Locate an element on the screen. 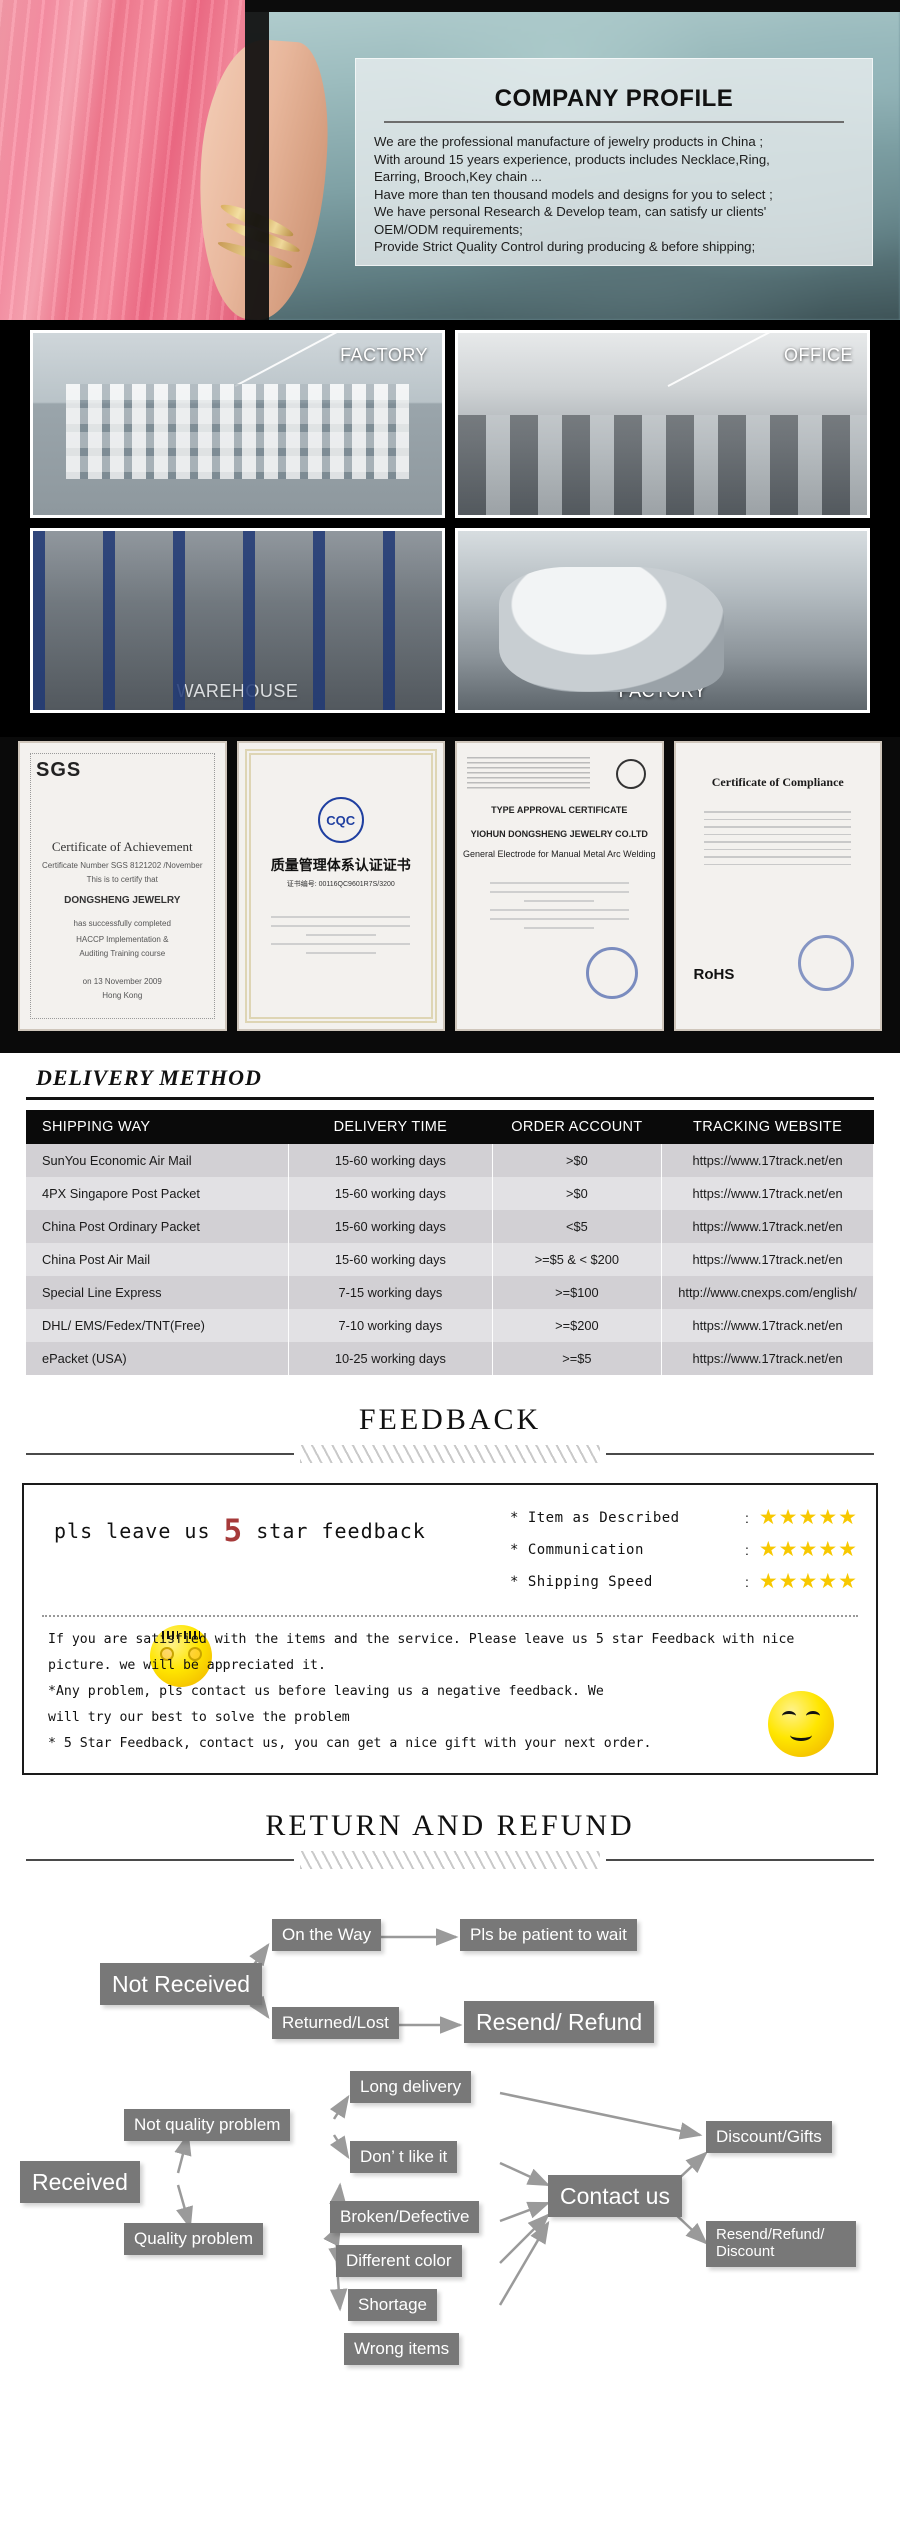 The image size is (900, 2541). rating-label: * Shipping Speed is located at coordinates (581, 1581).